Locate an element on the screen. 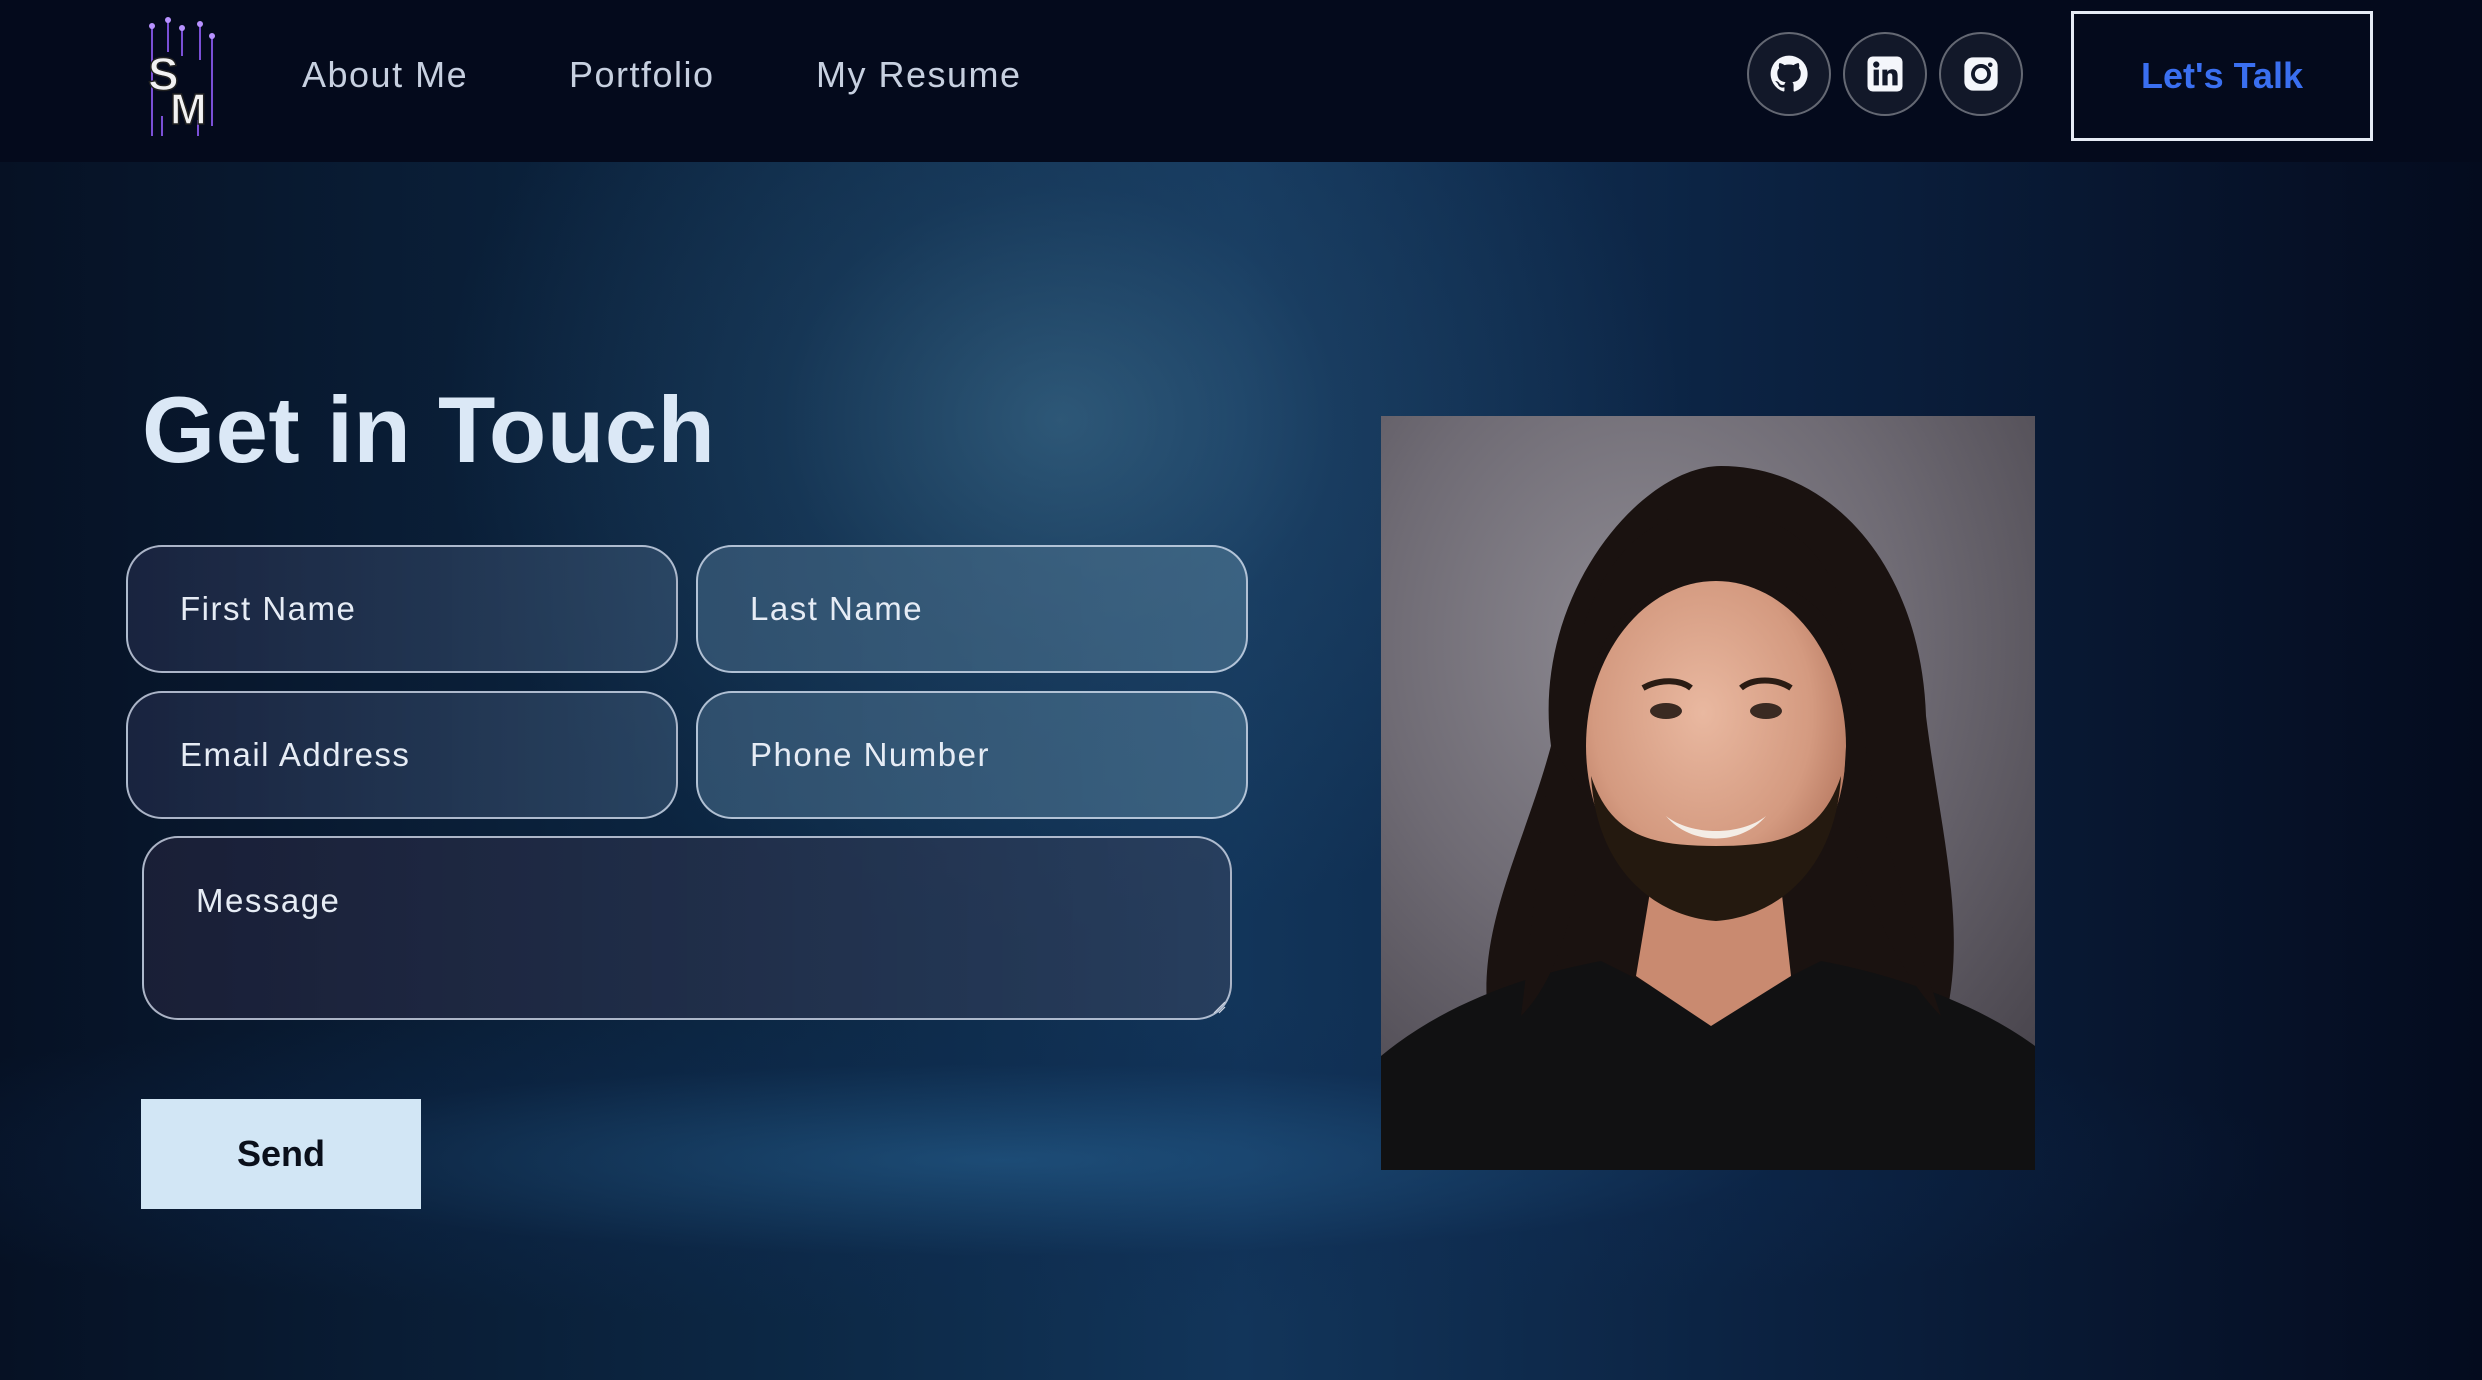 This screenshot has width=2482, height=1380. linkedin-icon is located at coordinates (1885, 74).